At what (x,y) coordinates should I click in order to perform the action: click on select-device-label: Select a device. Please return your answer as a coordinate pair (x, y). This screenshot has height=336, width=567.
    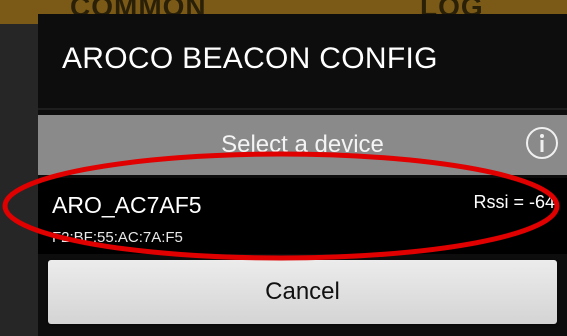
    Looking at the image, I should click on (302, 144).